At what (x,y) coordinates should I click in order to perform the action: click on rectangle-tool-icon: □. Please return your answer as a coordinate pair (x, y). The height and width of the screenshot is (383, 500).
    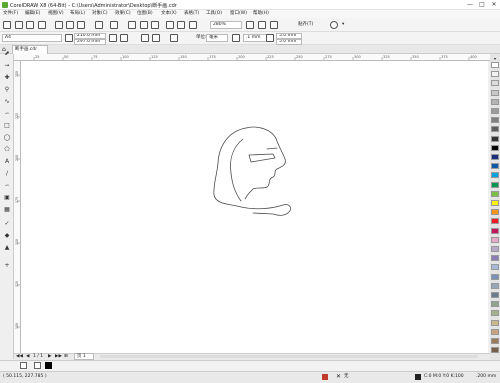
    Looking at the image, I should click on (7, 126).